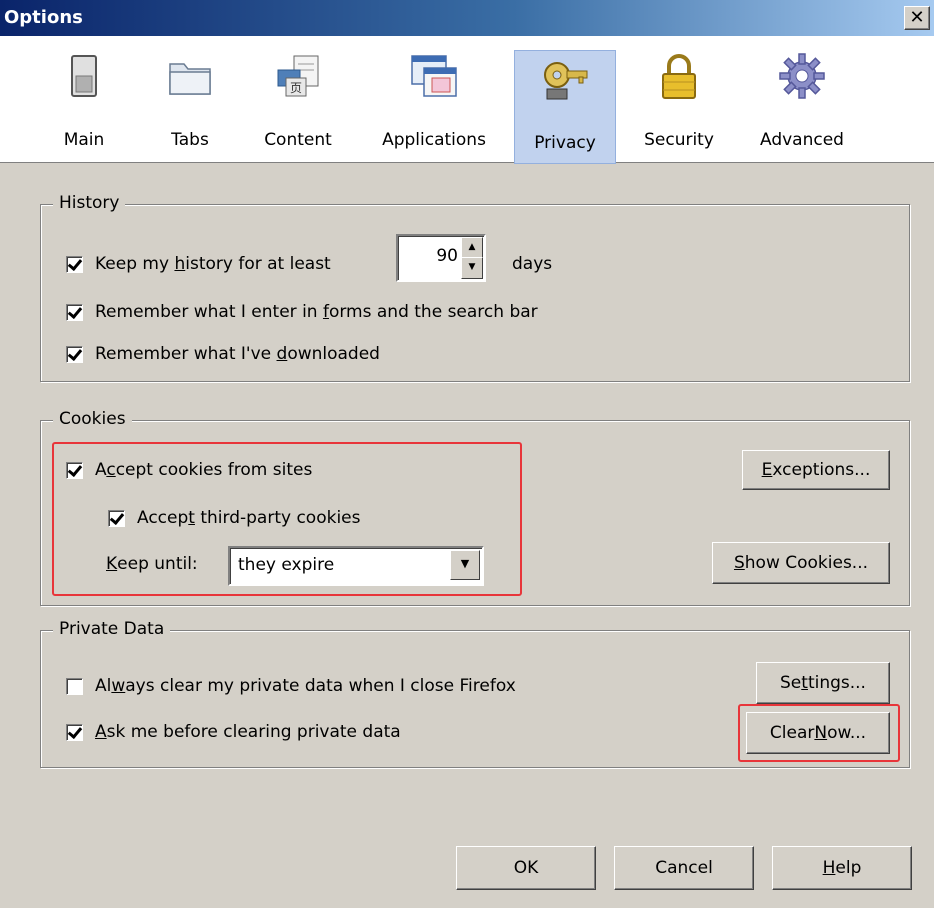 The image size is (934, 908). Describe the element at coordinates (802, 103) in the screenshot. I see `tab-advanced: Advanced` at that location.